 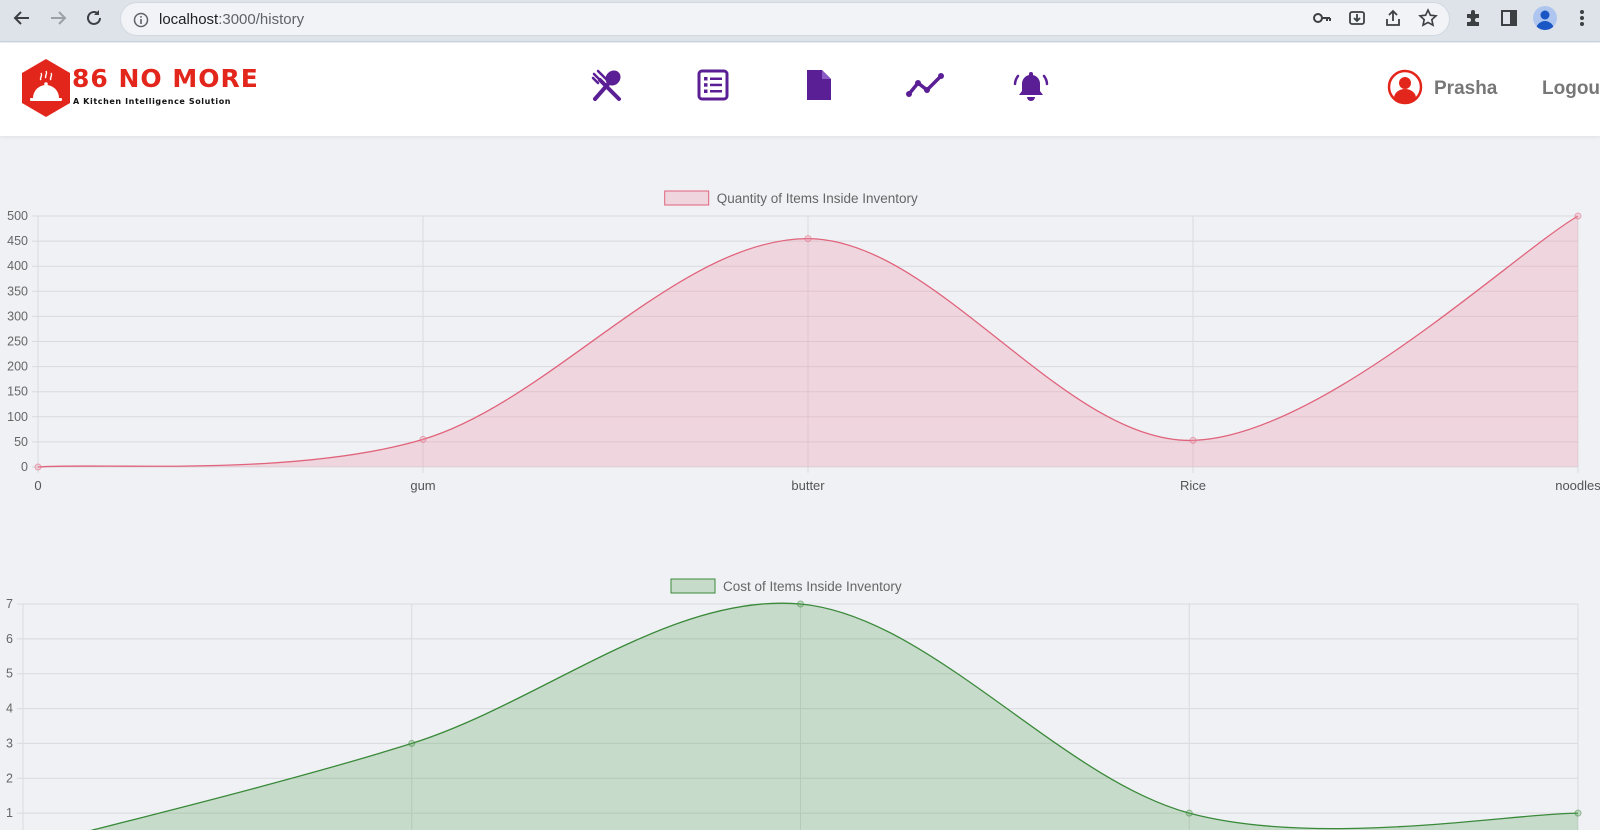 I want to click on x-tick-label: butter, so click(x=808, y=485).